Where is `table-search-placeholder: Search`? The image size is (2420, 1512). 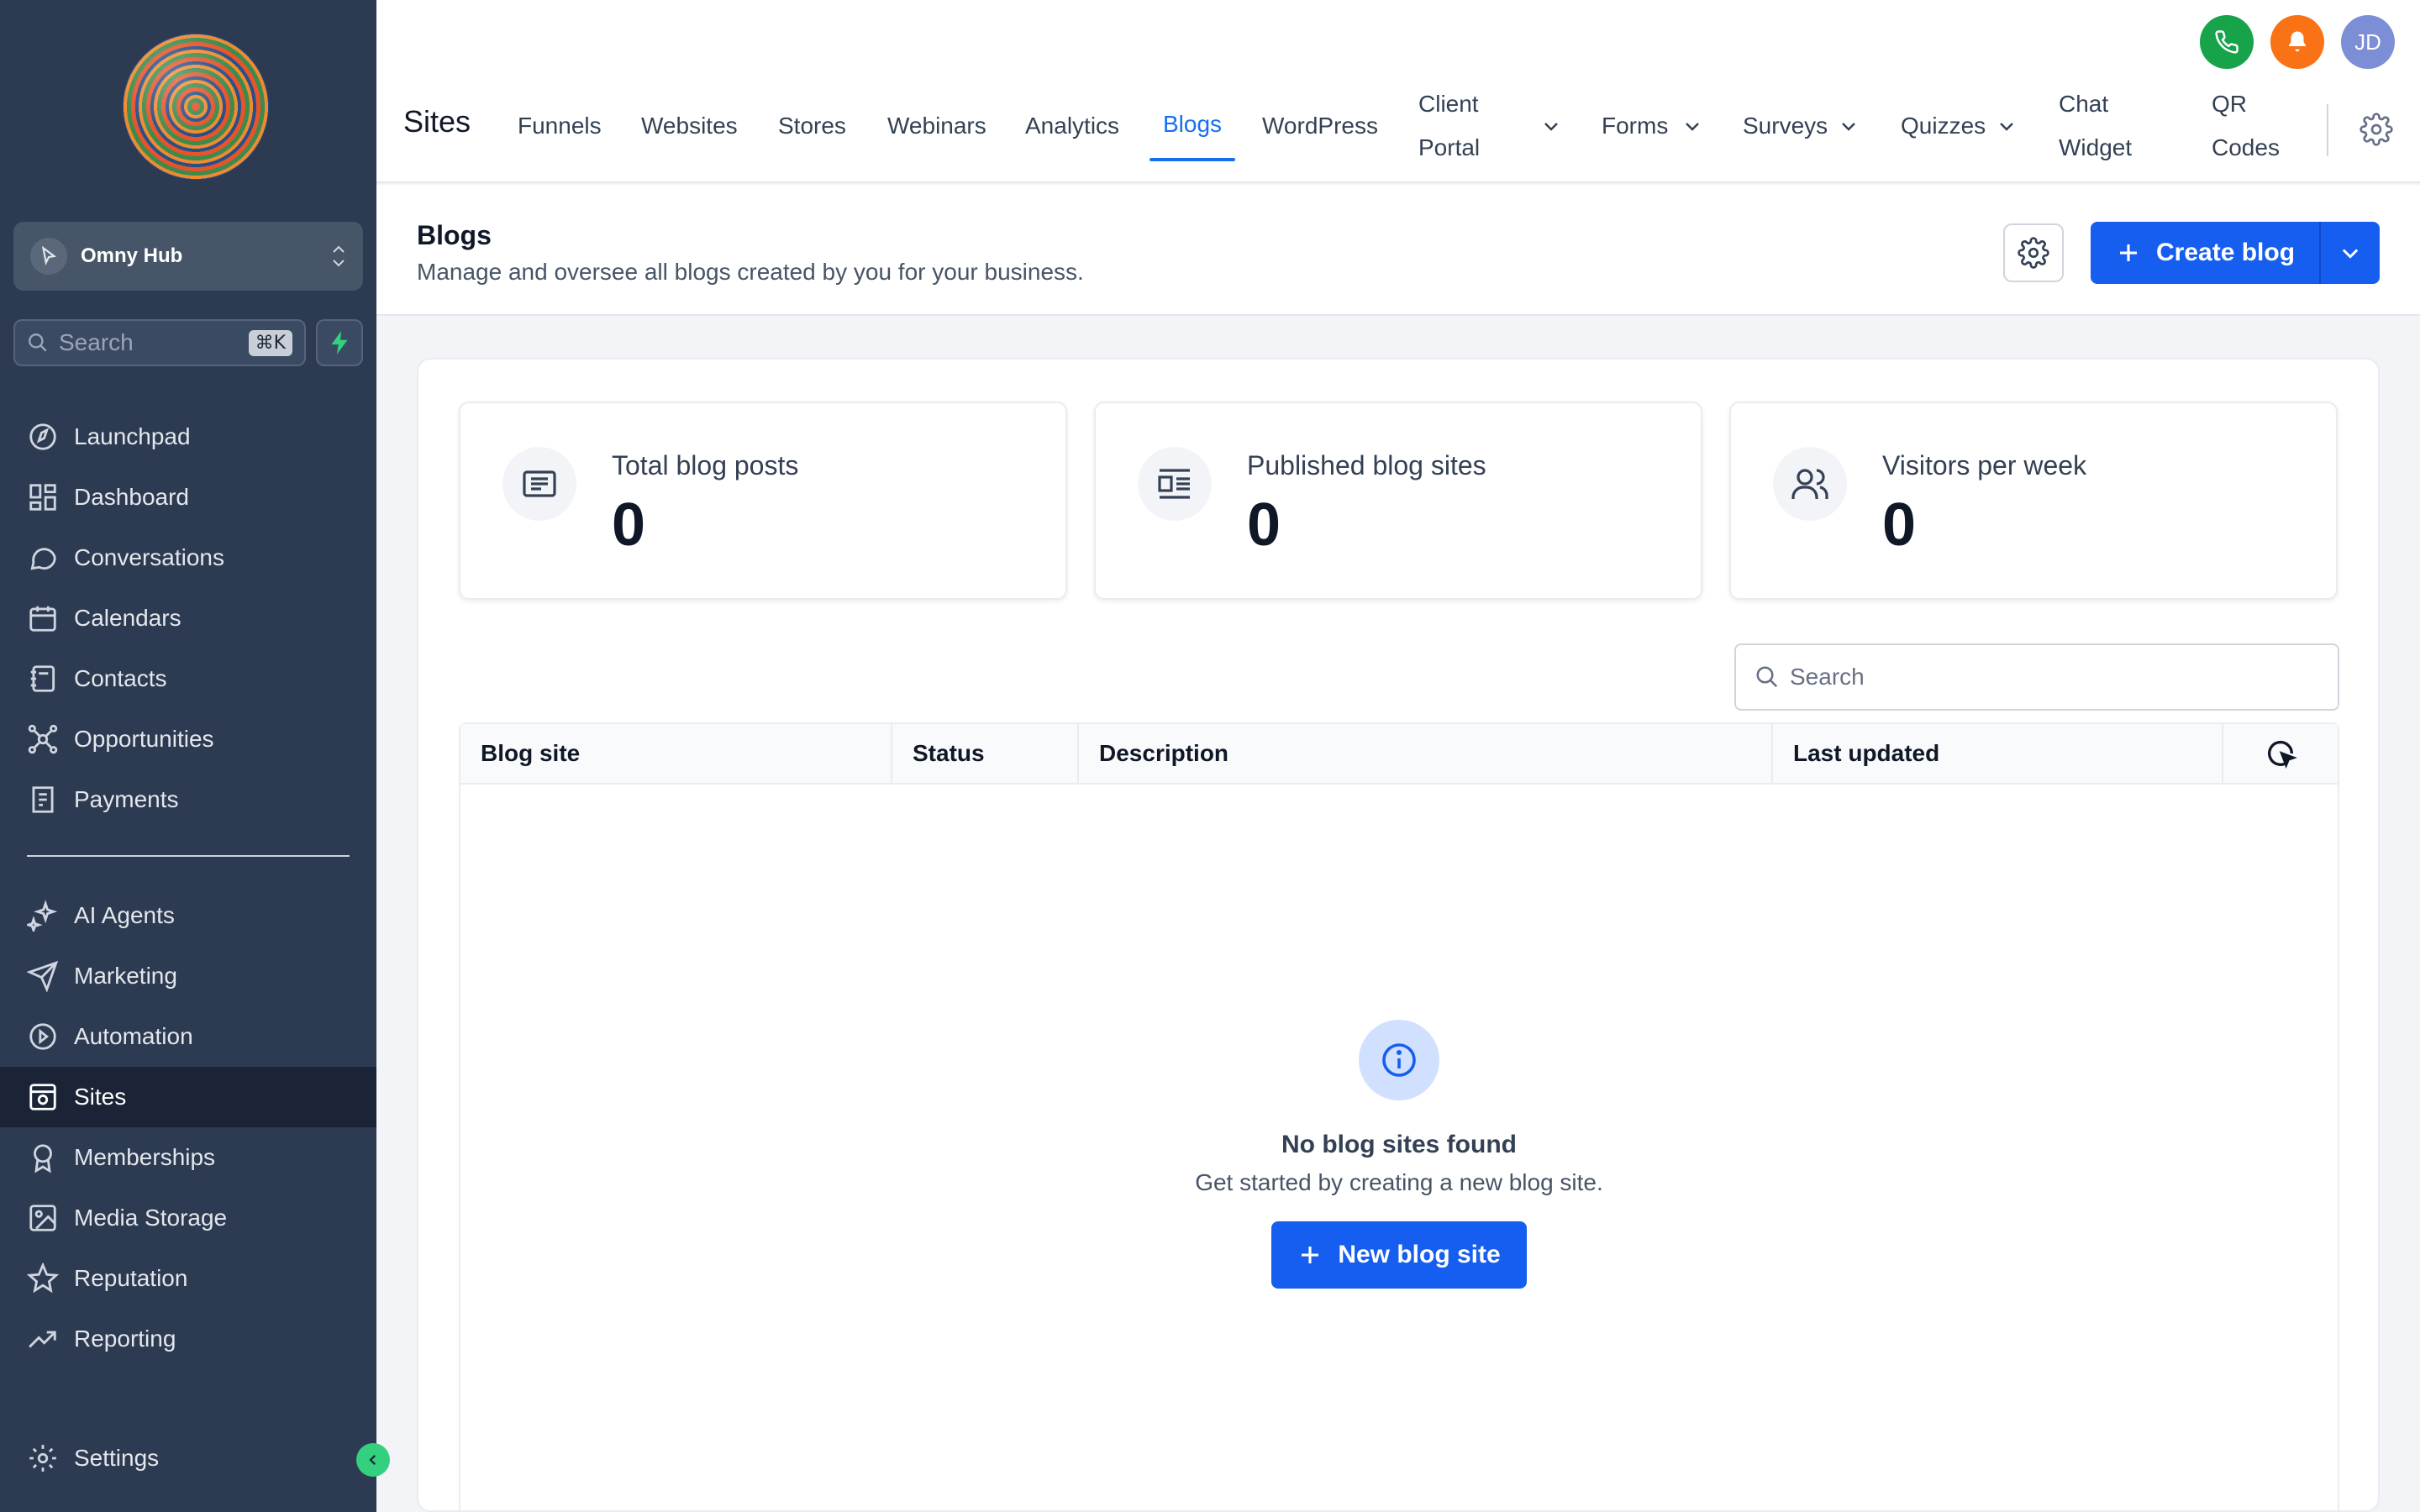
table-search-placeholder: Search is located at coordinates (1827, 677).